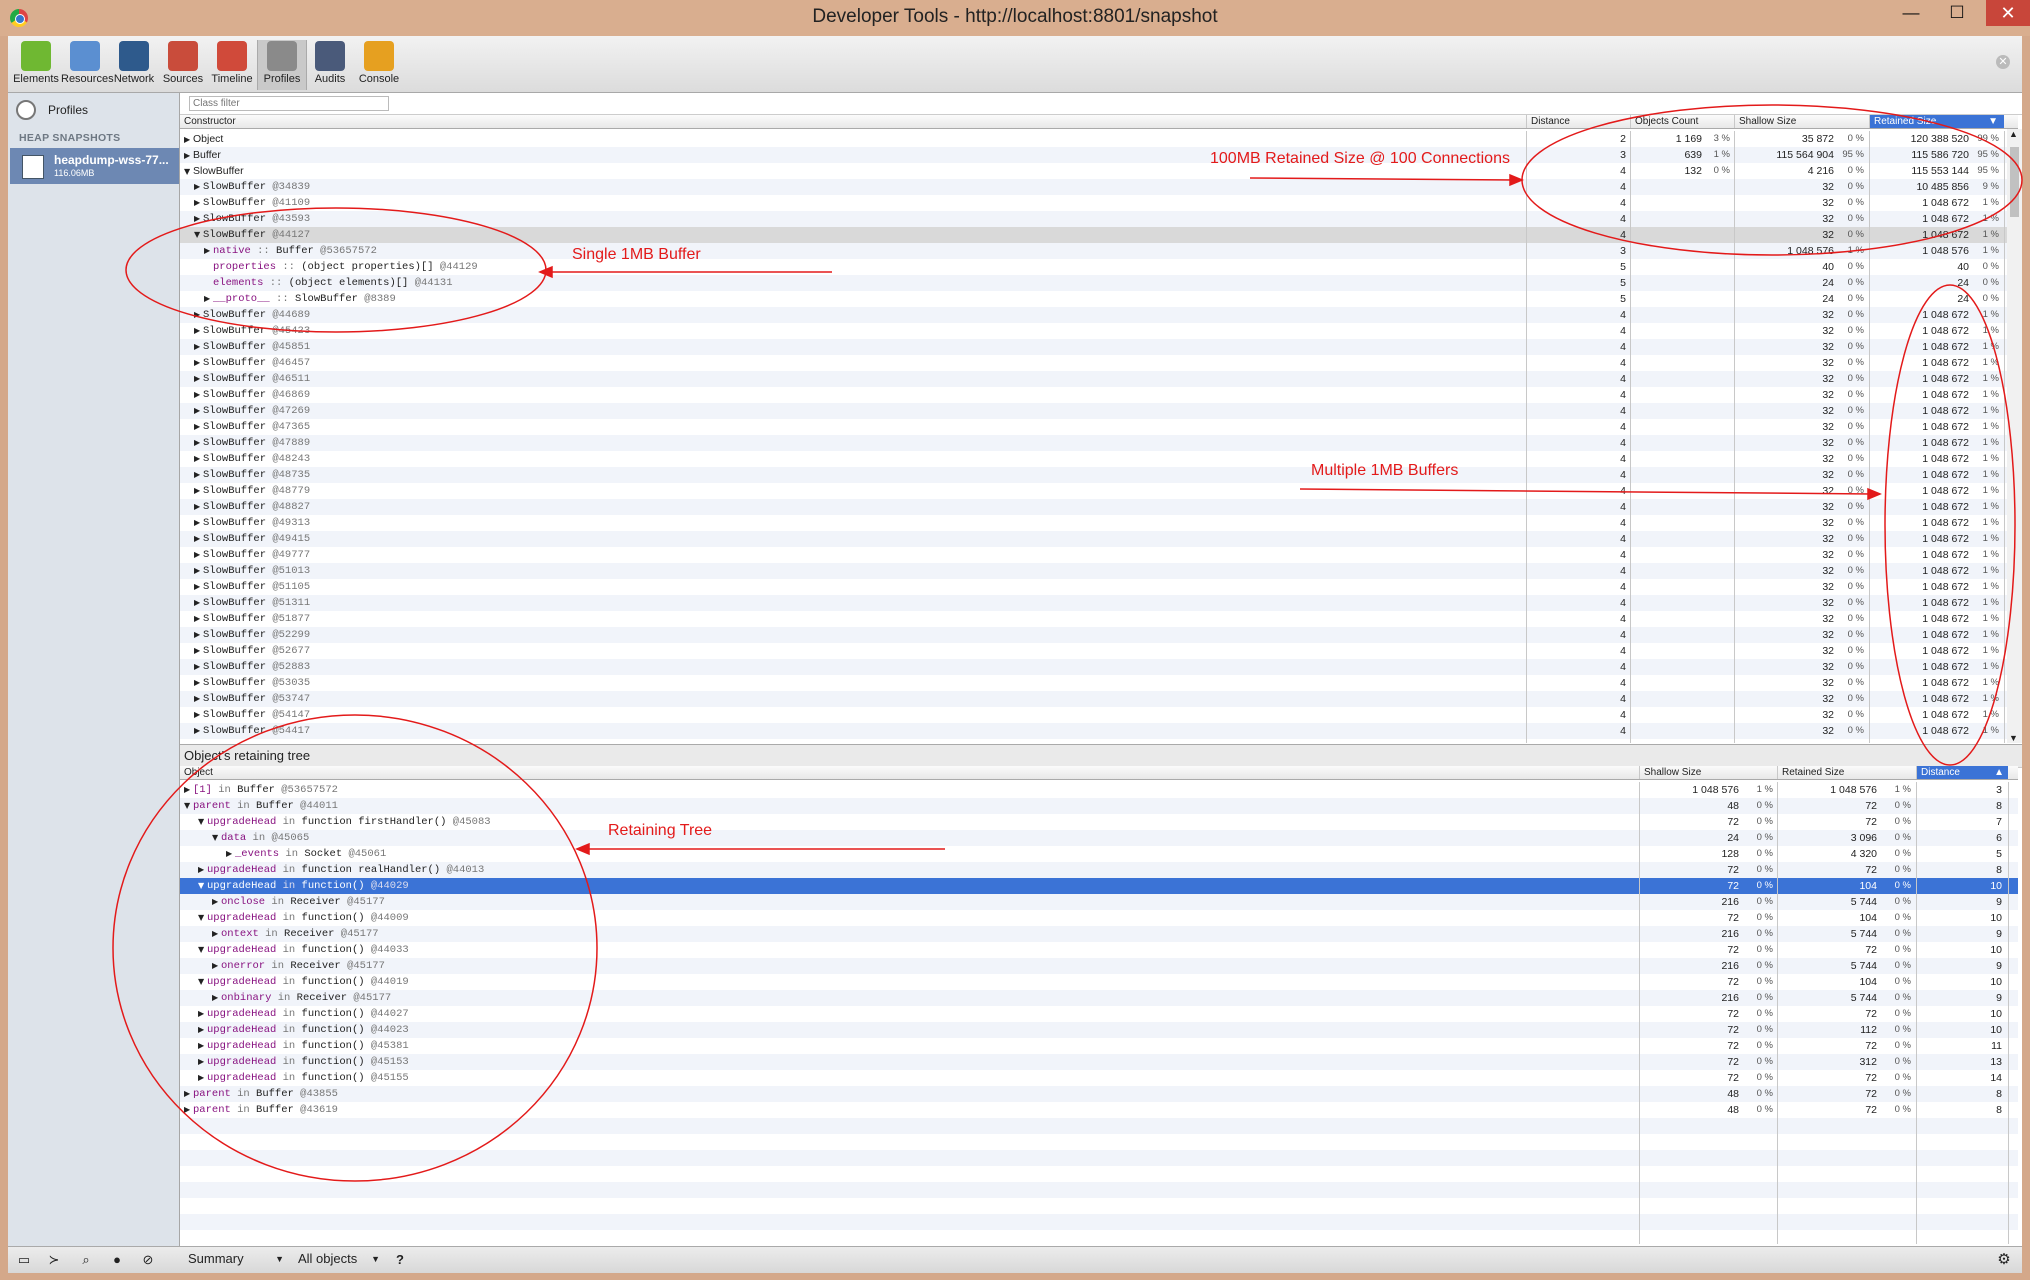  Describe the element at coordinates (1772, 180) in the screenshot. I see `ellipse-retained` at that location.